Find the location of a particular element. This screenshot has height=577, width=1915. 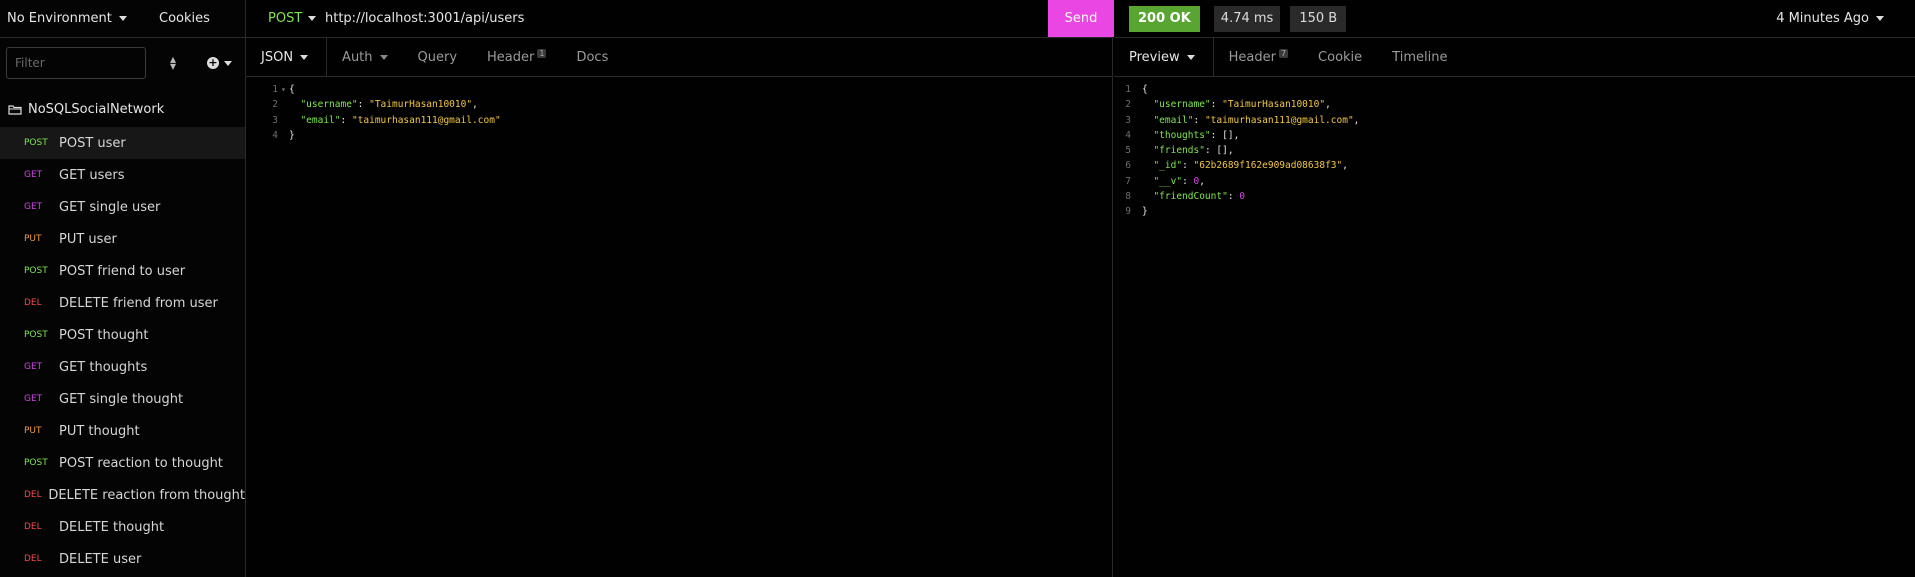

tab-auth: Auth is located at coordinates (364, 57).